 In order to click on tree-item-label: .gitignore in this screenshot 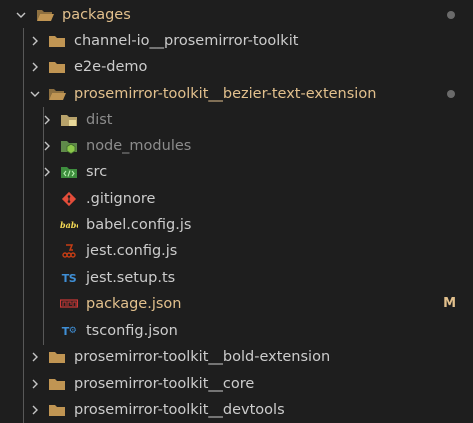, I will do `click(121, 199)`.